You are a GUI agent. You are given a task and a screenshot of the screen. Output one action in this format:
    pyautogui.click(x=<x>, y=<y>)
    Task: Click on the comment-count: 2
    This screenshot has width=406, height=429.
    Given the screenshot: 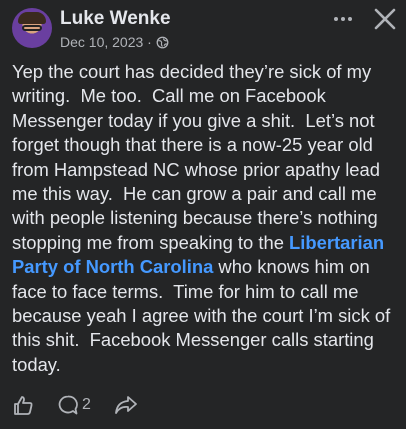 What is the action you would take?
    pyautogui.click(x=86, y=405)
    